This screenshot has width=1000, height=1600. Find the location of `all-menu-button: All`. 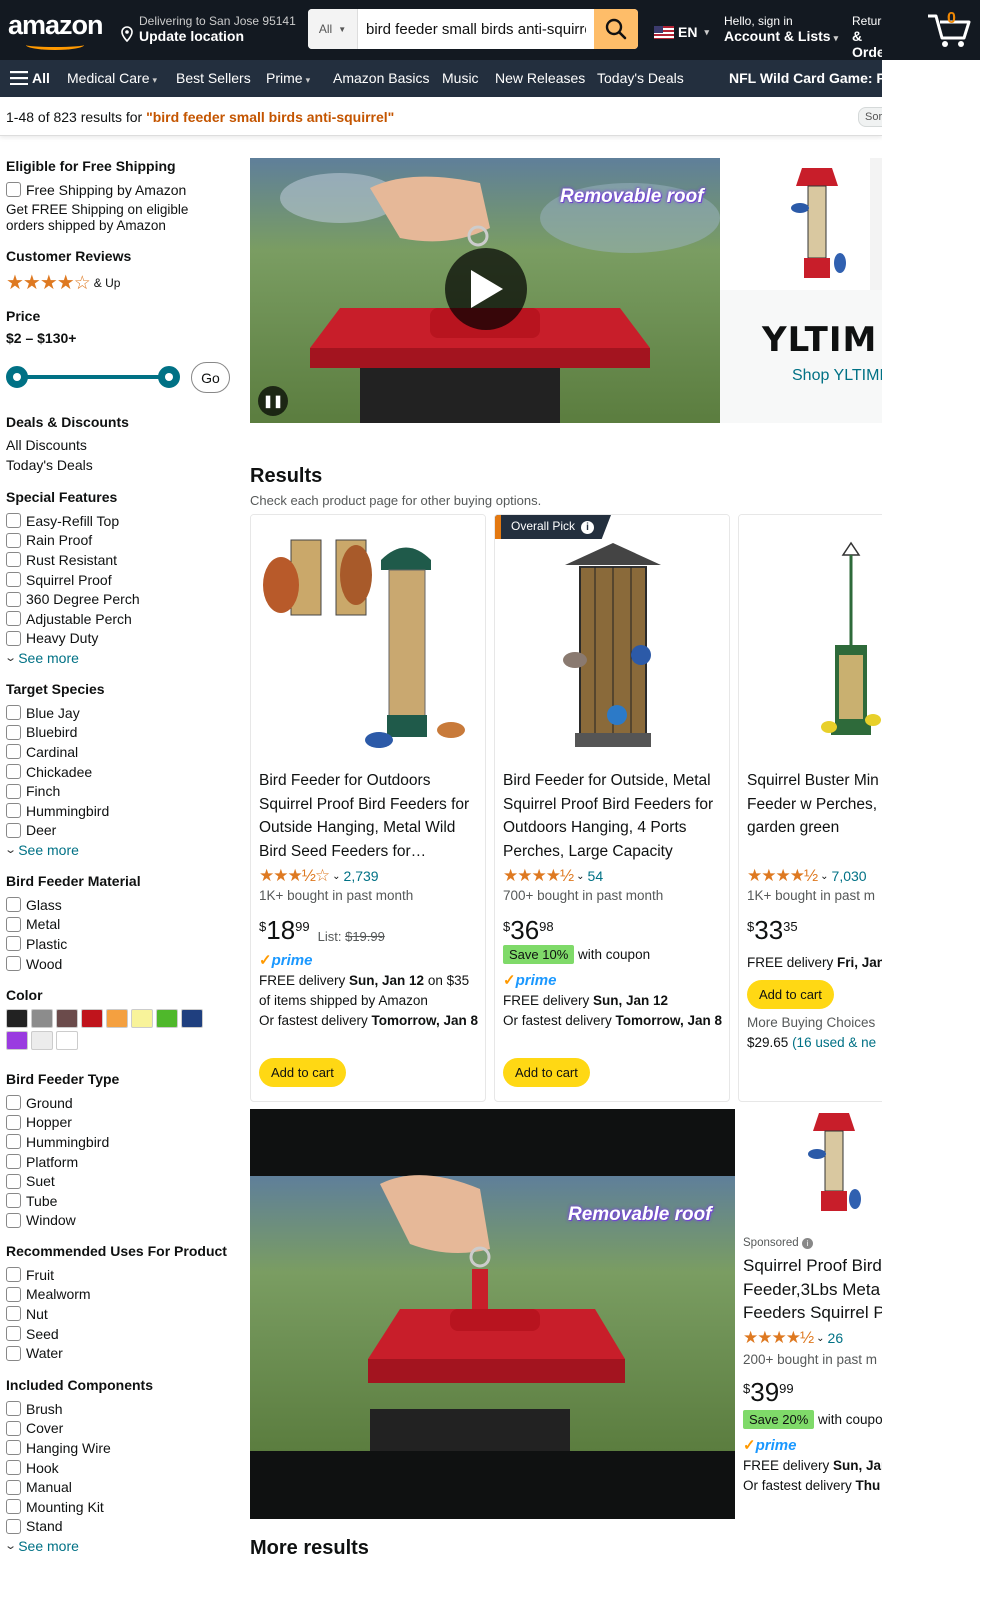

all-menu-button: All is located at coordinates (30, 79).